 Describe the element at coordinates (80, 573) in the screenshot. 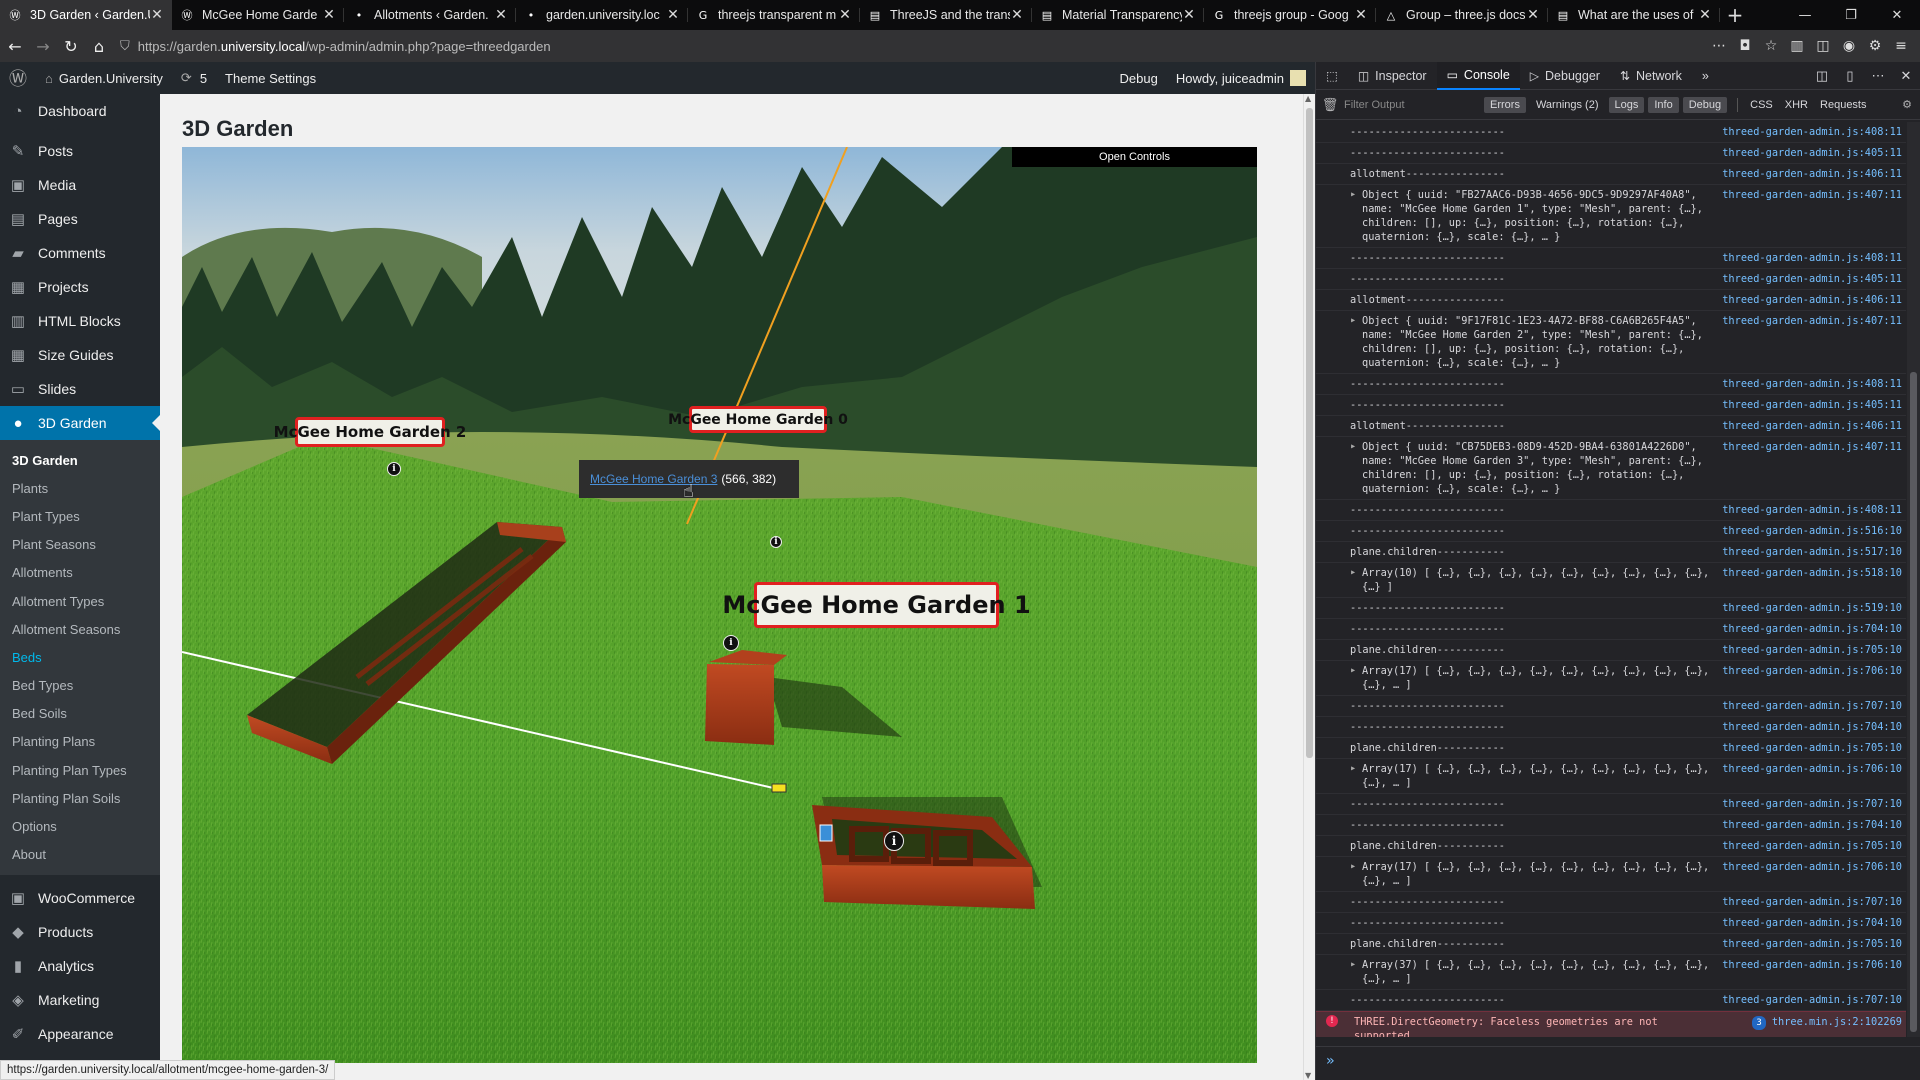

I see `submenu-item-allotments: Allotments` at that location.